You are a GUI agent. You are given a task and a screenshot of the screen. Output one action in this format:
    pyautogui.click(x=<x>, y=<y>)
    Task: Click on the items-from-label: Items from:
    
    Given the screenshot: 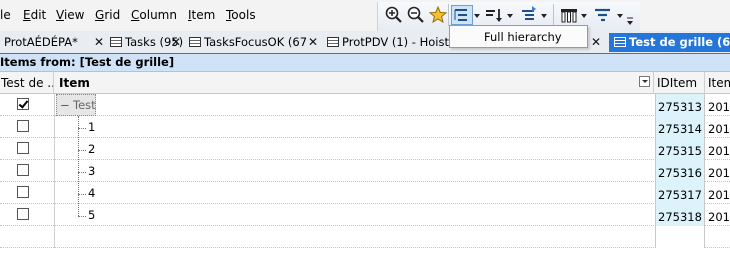 What is the action you would take?
    pyautogui.click(x=40, y=62)
    